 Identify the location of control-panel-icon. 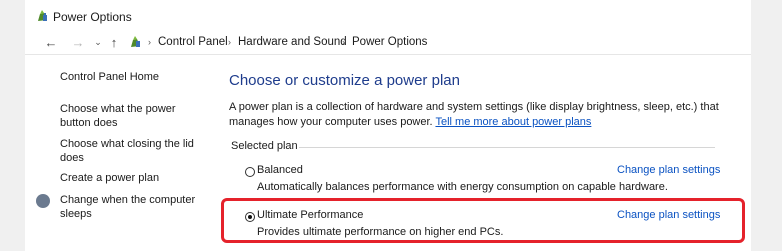
(135, 41).